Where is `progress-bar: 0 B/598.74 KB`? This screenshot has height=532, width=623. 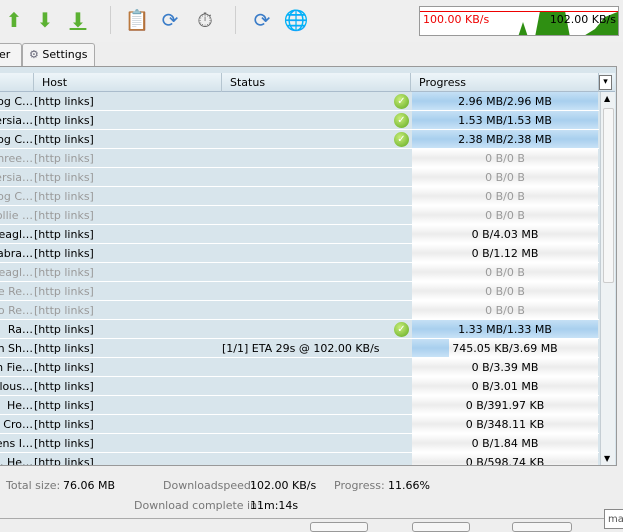 progress-bar: 0 B/598.74 KB is located at coordinates (505, 459).